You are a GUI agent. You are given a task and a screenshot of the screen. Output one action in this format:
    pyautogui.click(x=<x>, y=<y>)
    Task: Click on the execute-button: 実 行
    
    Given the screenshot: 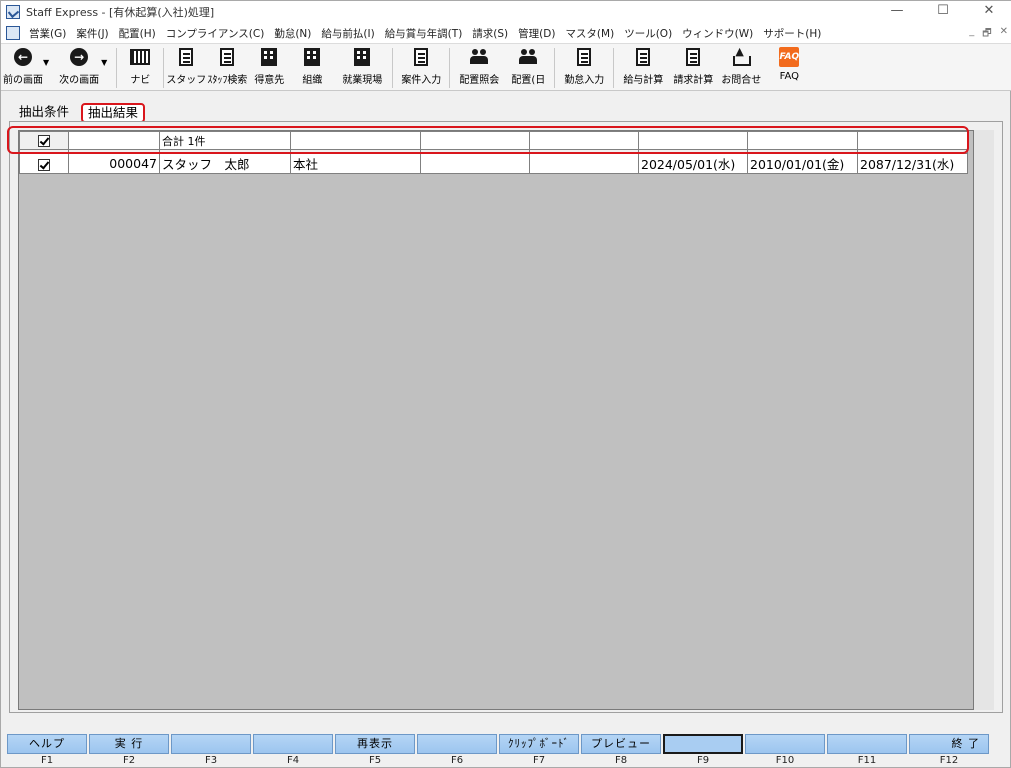 What is the action you would take?
    pyautogui.click(x=129, y=744)
    